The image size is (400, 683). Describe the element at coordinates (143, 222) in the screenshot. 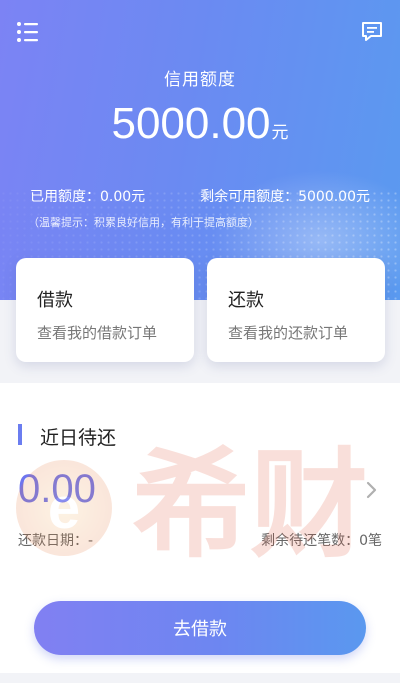

I see `credit-tip: （温馨提示：积累良好信用，有利于提高额度）` at that location.